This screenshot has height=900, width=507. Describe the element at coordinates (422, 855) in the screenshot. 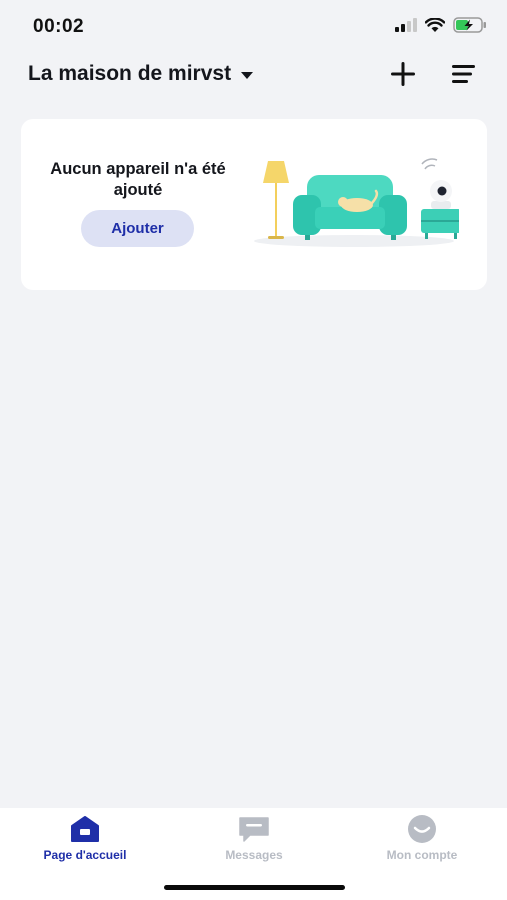

I see `tab-account-label: Mon compte` at that location.